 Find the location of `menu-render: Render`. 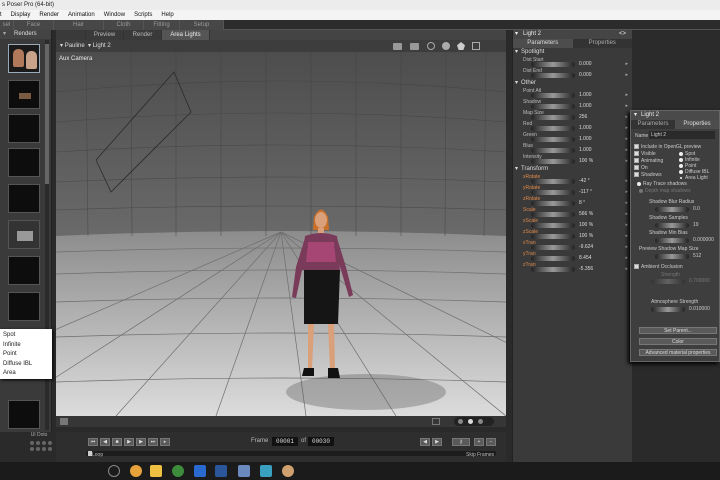

menu-render: Render is located at coordinates (49, 15).